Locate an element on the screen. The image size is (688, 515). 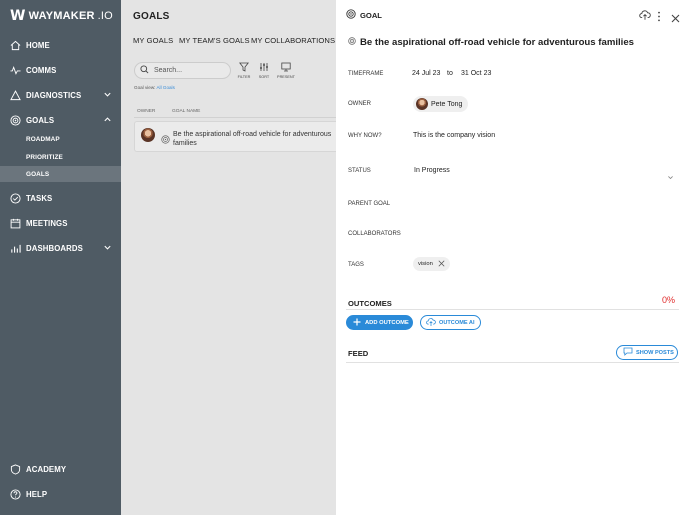
sidebar-item-label: DIAGNOSTICS is located at coordinates (54, 95).